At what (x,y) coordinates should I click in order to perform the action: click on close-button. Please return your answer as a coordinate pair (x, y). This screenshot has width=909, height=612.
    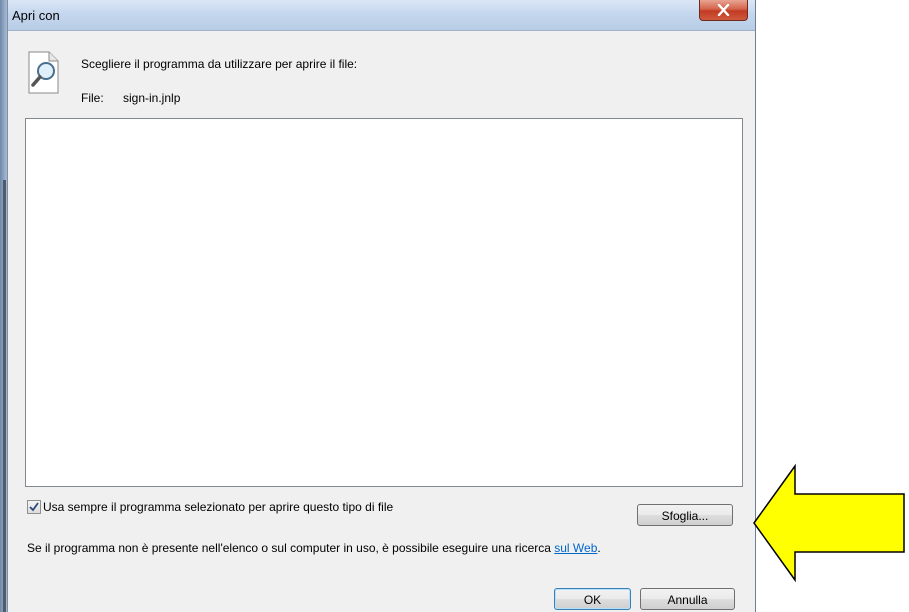
    Looking at the image, I should click on (723, 10).